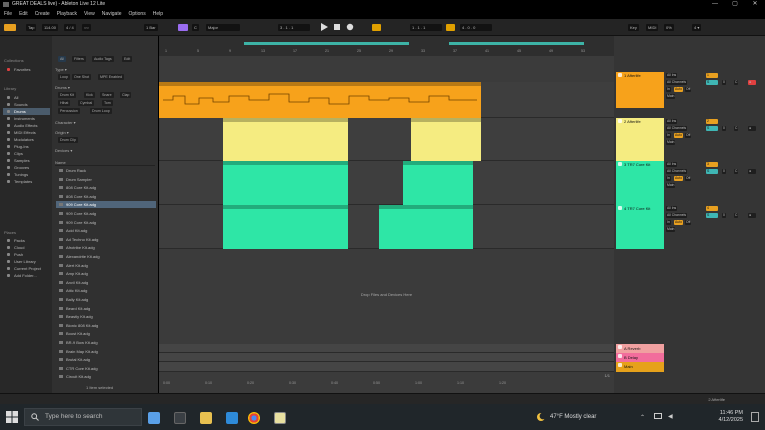 Image resolution: width=765 pixels, height=430 pixels. What do you see at coordinates (31, 27) in the screenshot?
I see `tap-tempo-button: Tap` at bounding box center [31, 27].